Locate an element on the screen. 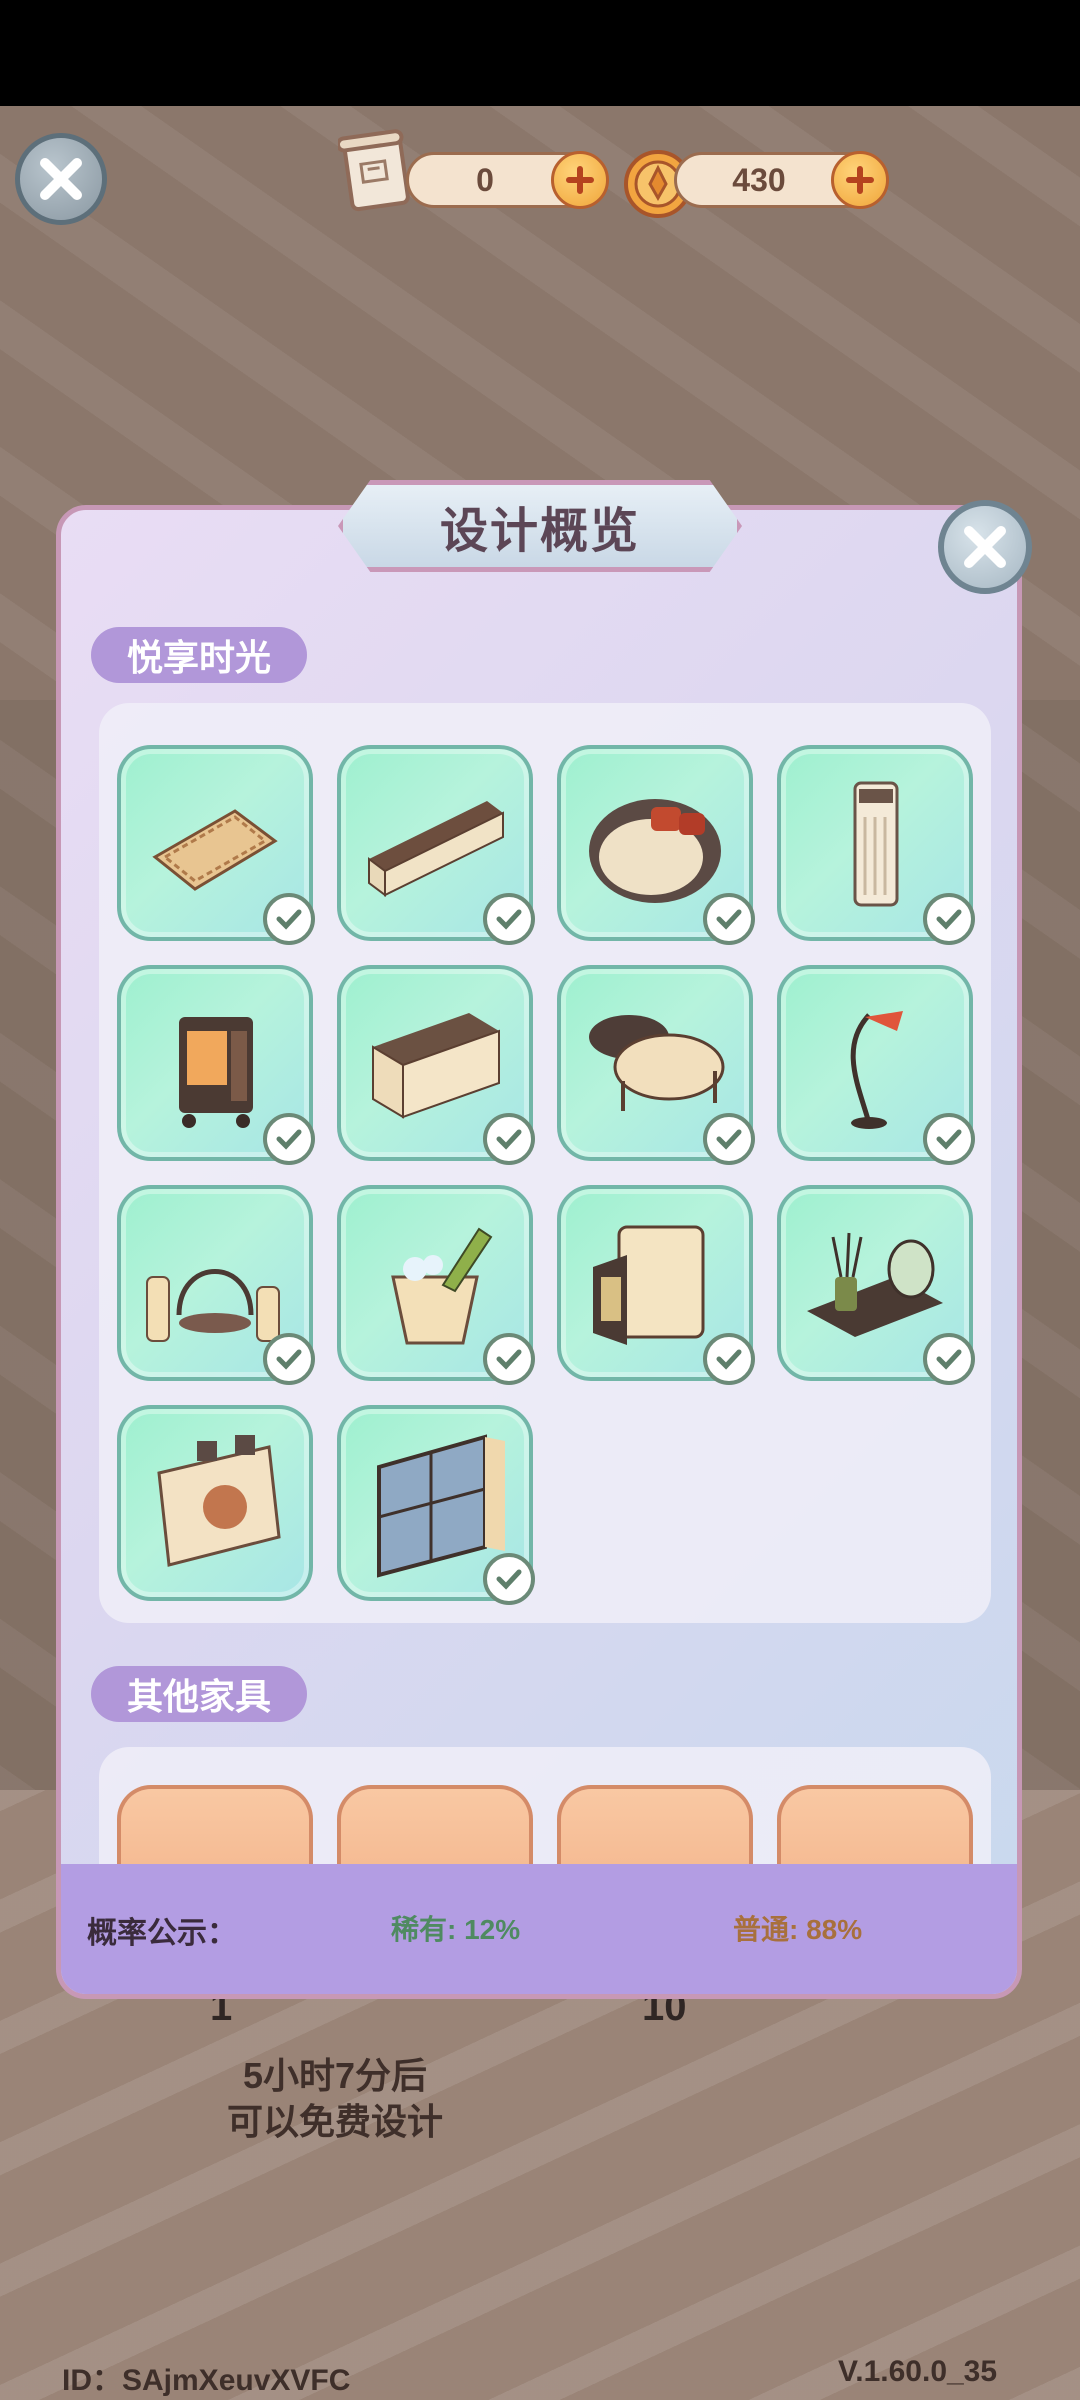  probability-bar: 概率公示： 稀有: 12% 普通: 88% is located at coordinates (539, 1929).